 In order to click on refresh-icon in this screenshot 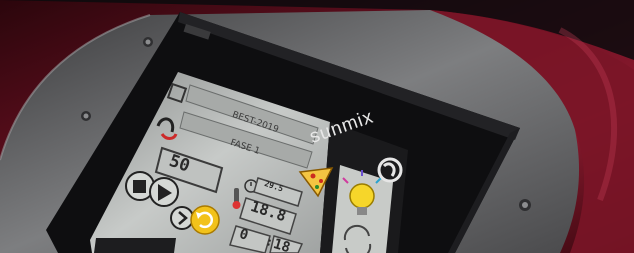, I will do `click(205, 220)`.